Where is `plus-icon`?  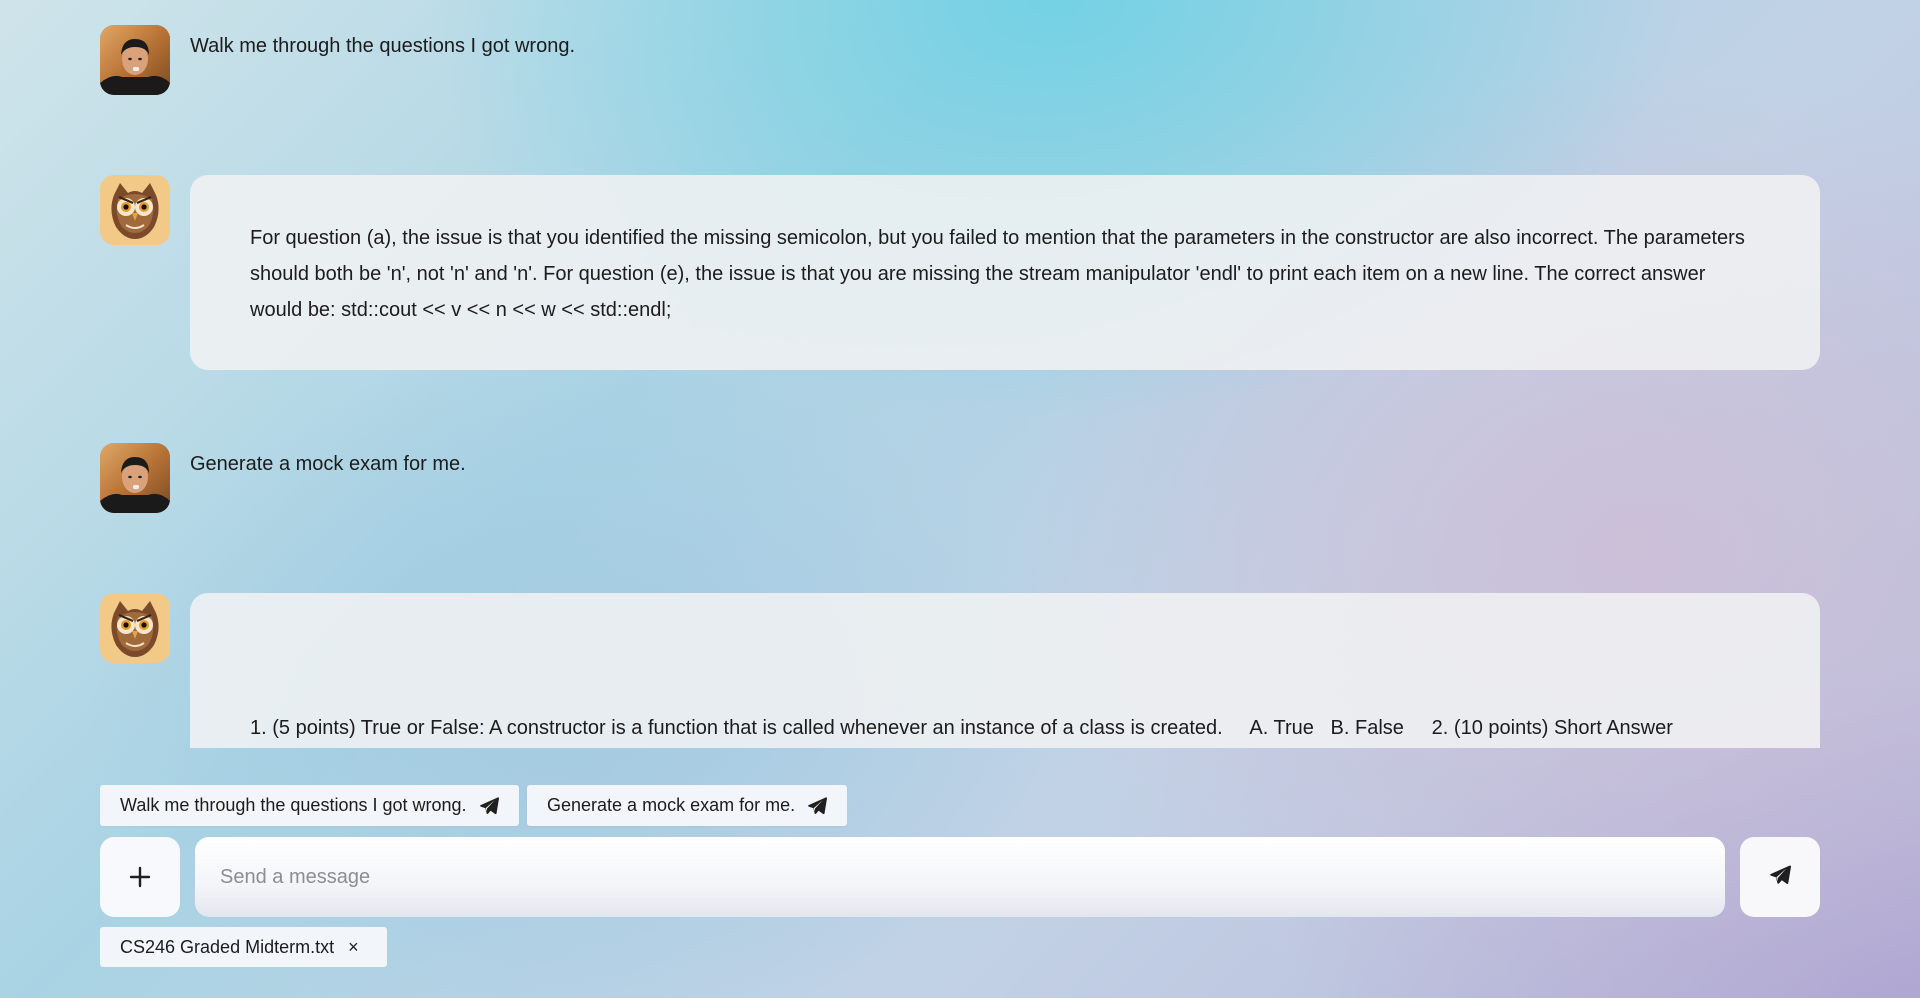
plus-icon is located at coordinates (140, 877).